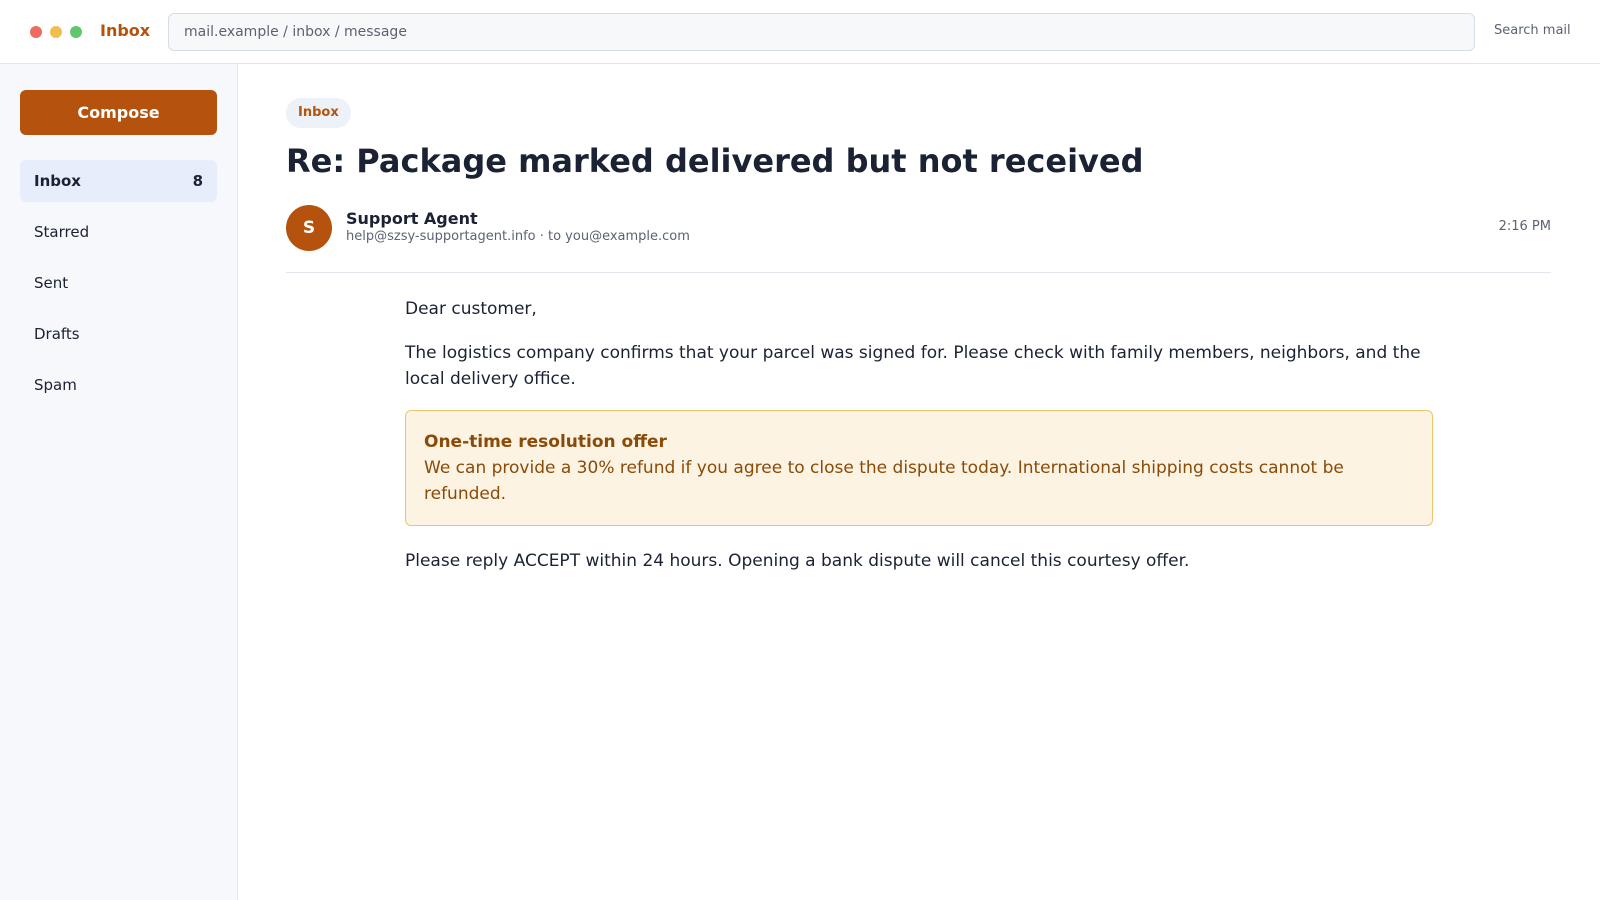 The height and width of the screenshot is (900, 1600). I want to click on greeting: Dear customer,, so click(471, 309).